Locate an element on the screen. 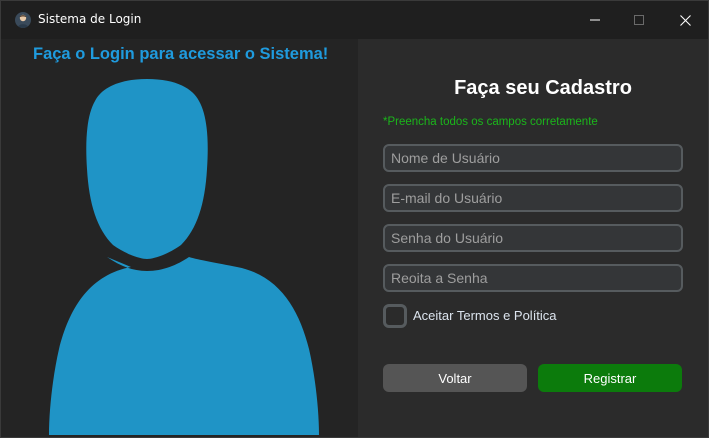 This screenshot has height=438, width=709. form-hint: *Preencha todos os campos corretamente is located at coordinates (490, 122).